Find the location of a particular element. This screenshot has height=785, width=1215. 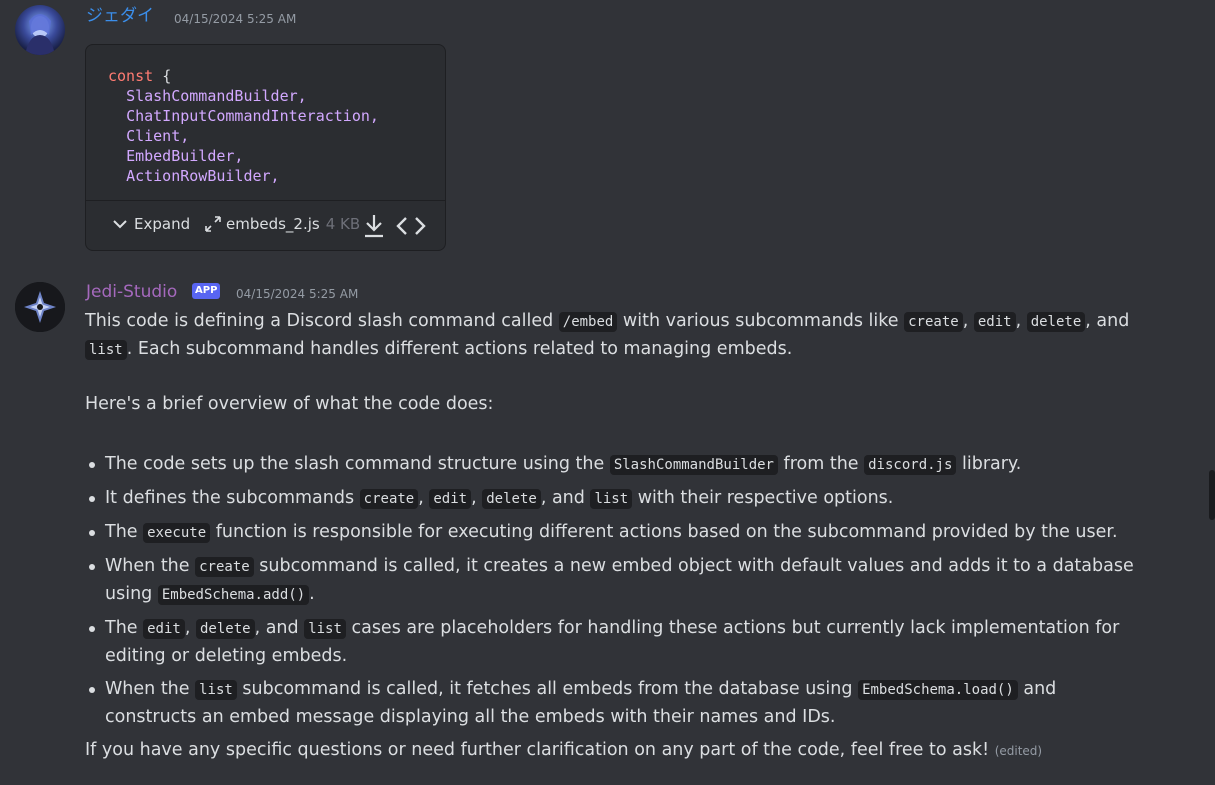

inline-code: /embed is located at coordinates (588, 322).